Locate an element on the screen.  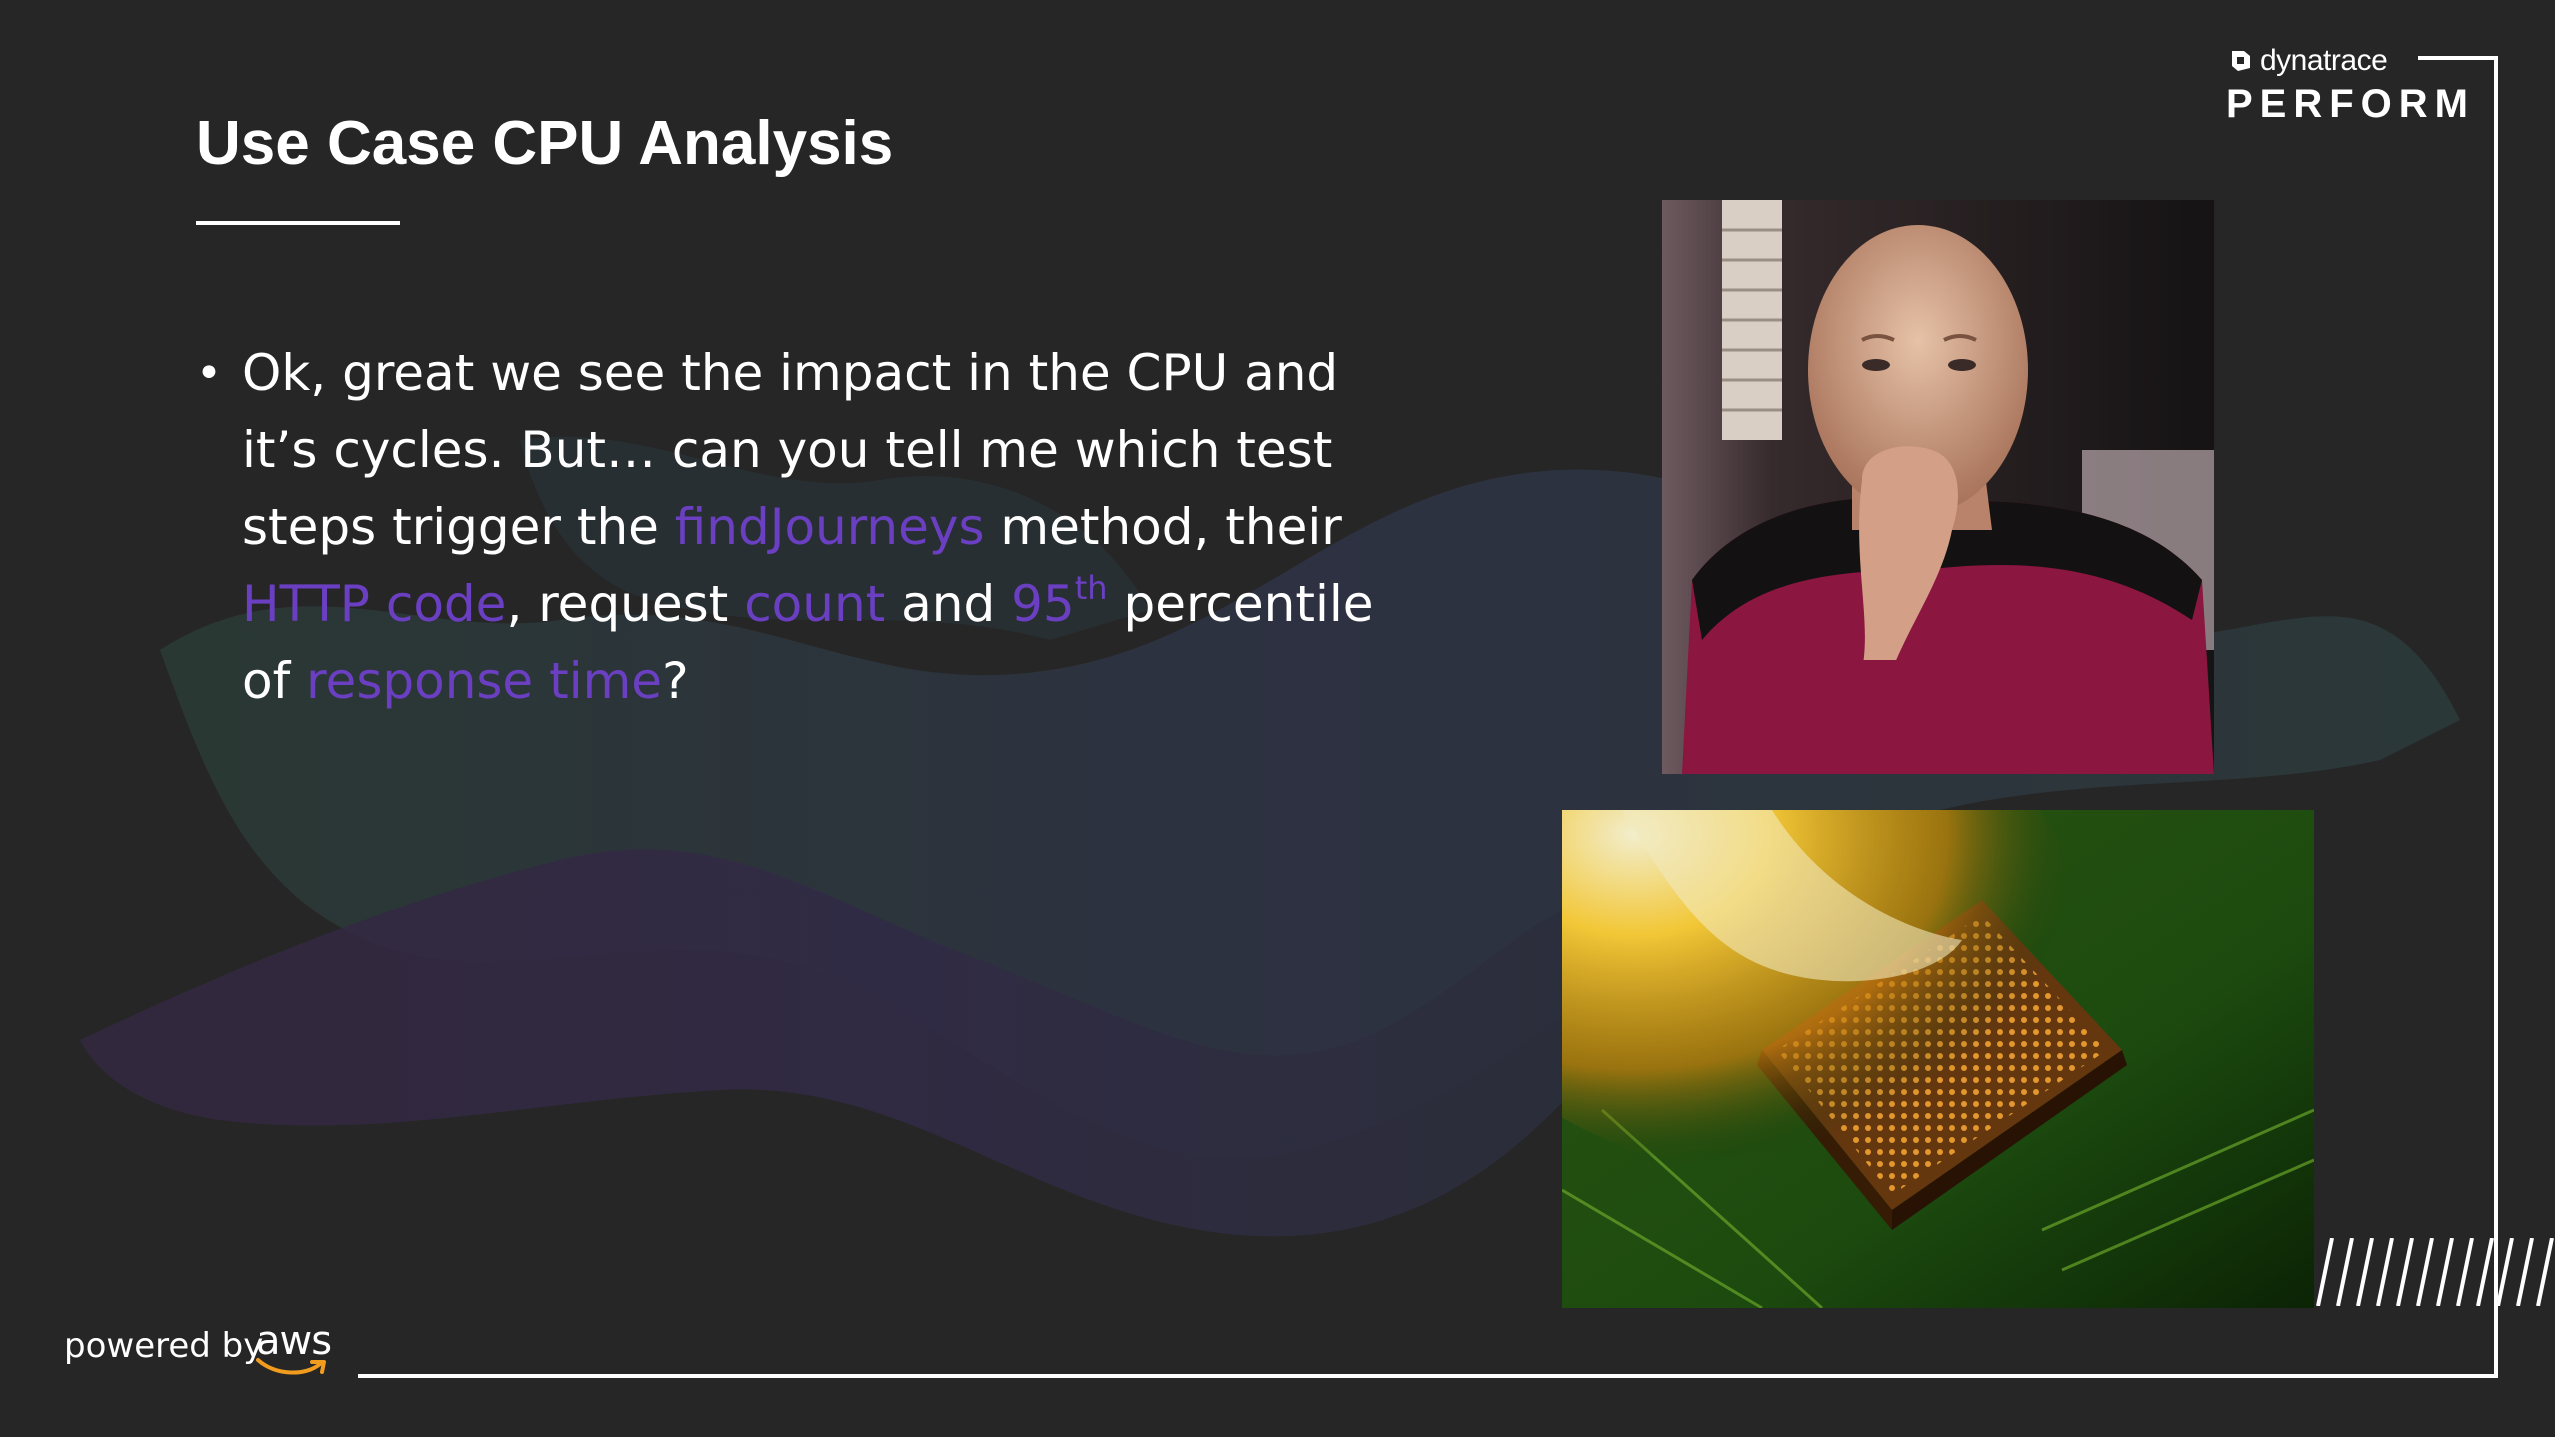
bullet-text-part: , request is located at coordinates (625, 604).